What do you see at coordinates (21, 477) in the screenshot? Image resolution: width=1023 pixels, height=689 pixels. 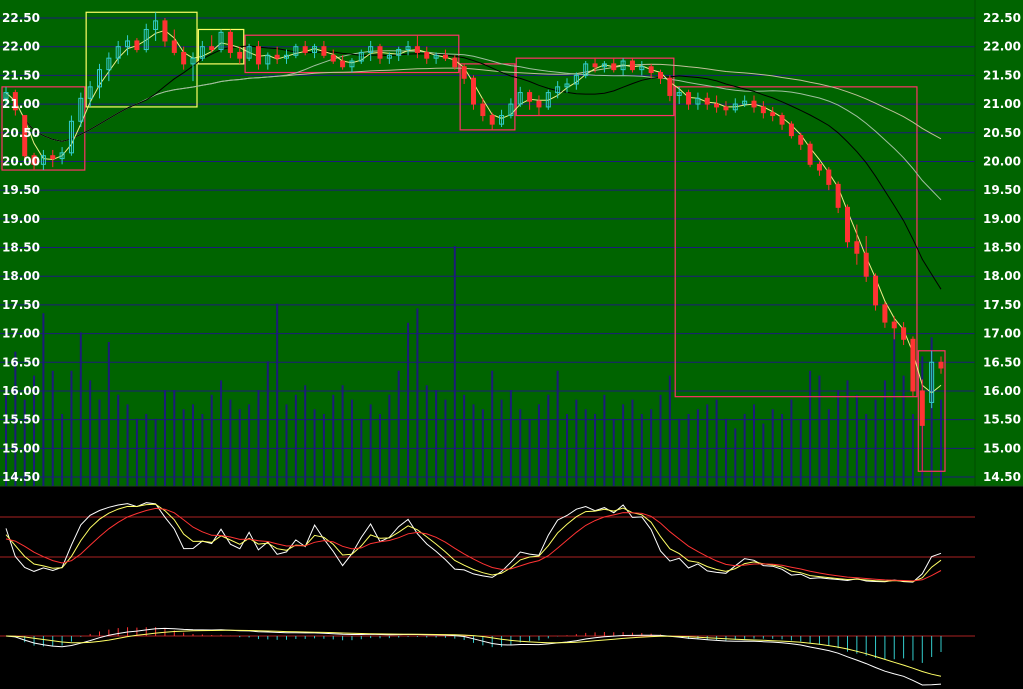 I see `y-tick-label-left: 14.50` at bounding box center [21, 477].